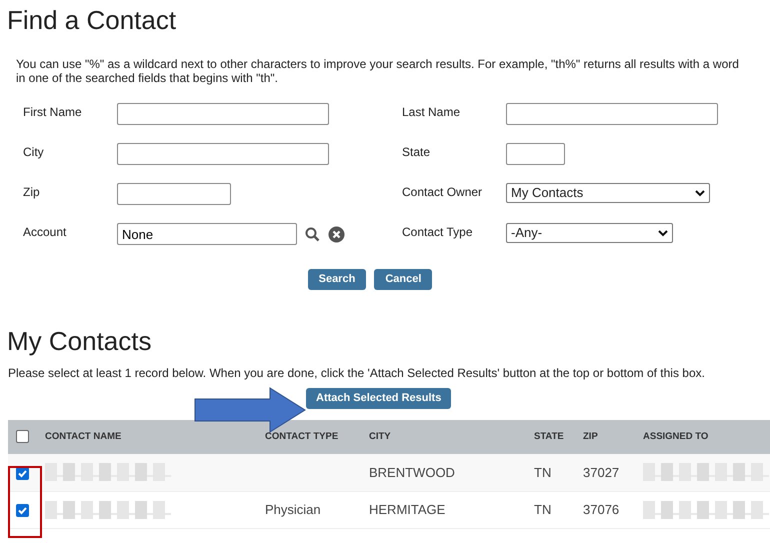 This screenshot has height=543, width=770. What do you see at coordinates (601, 509) in the screenshot?
I see `table-cell: 37076` at bounding box center [601, 509].